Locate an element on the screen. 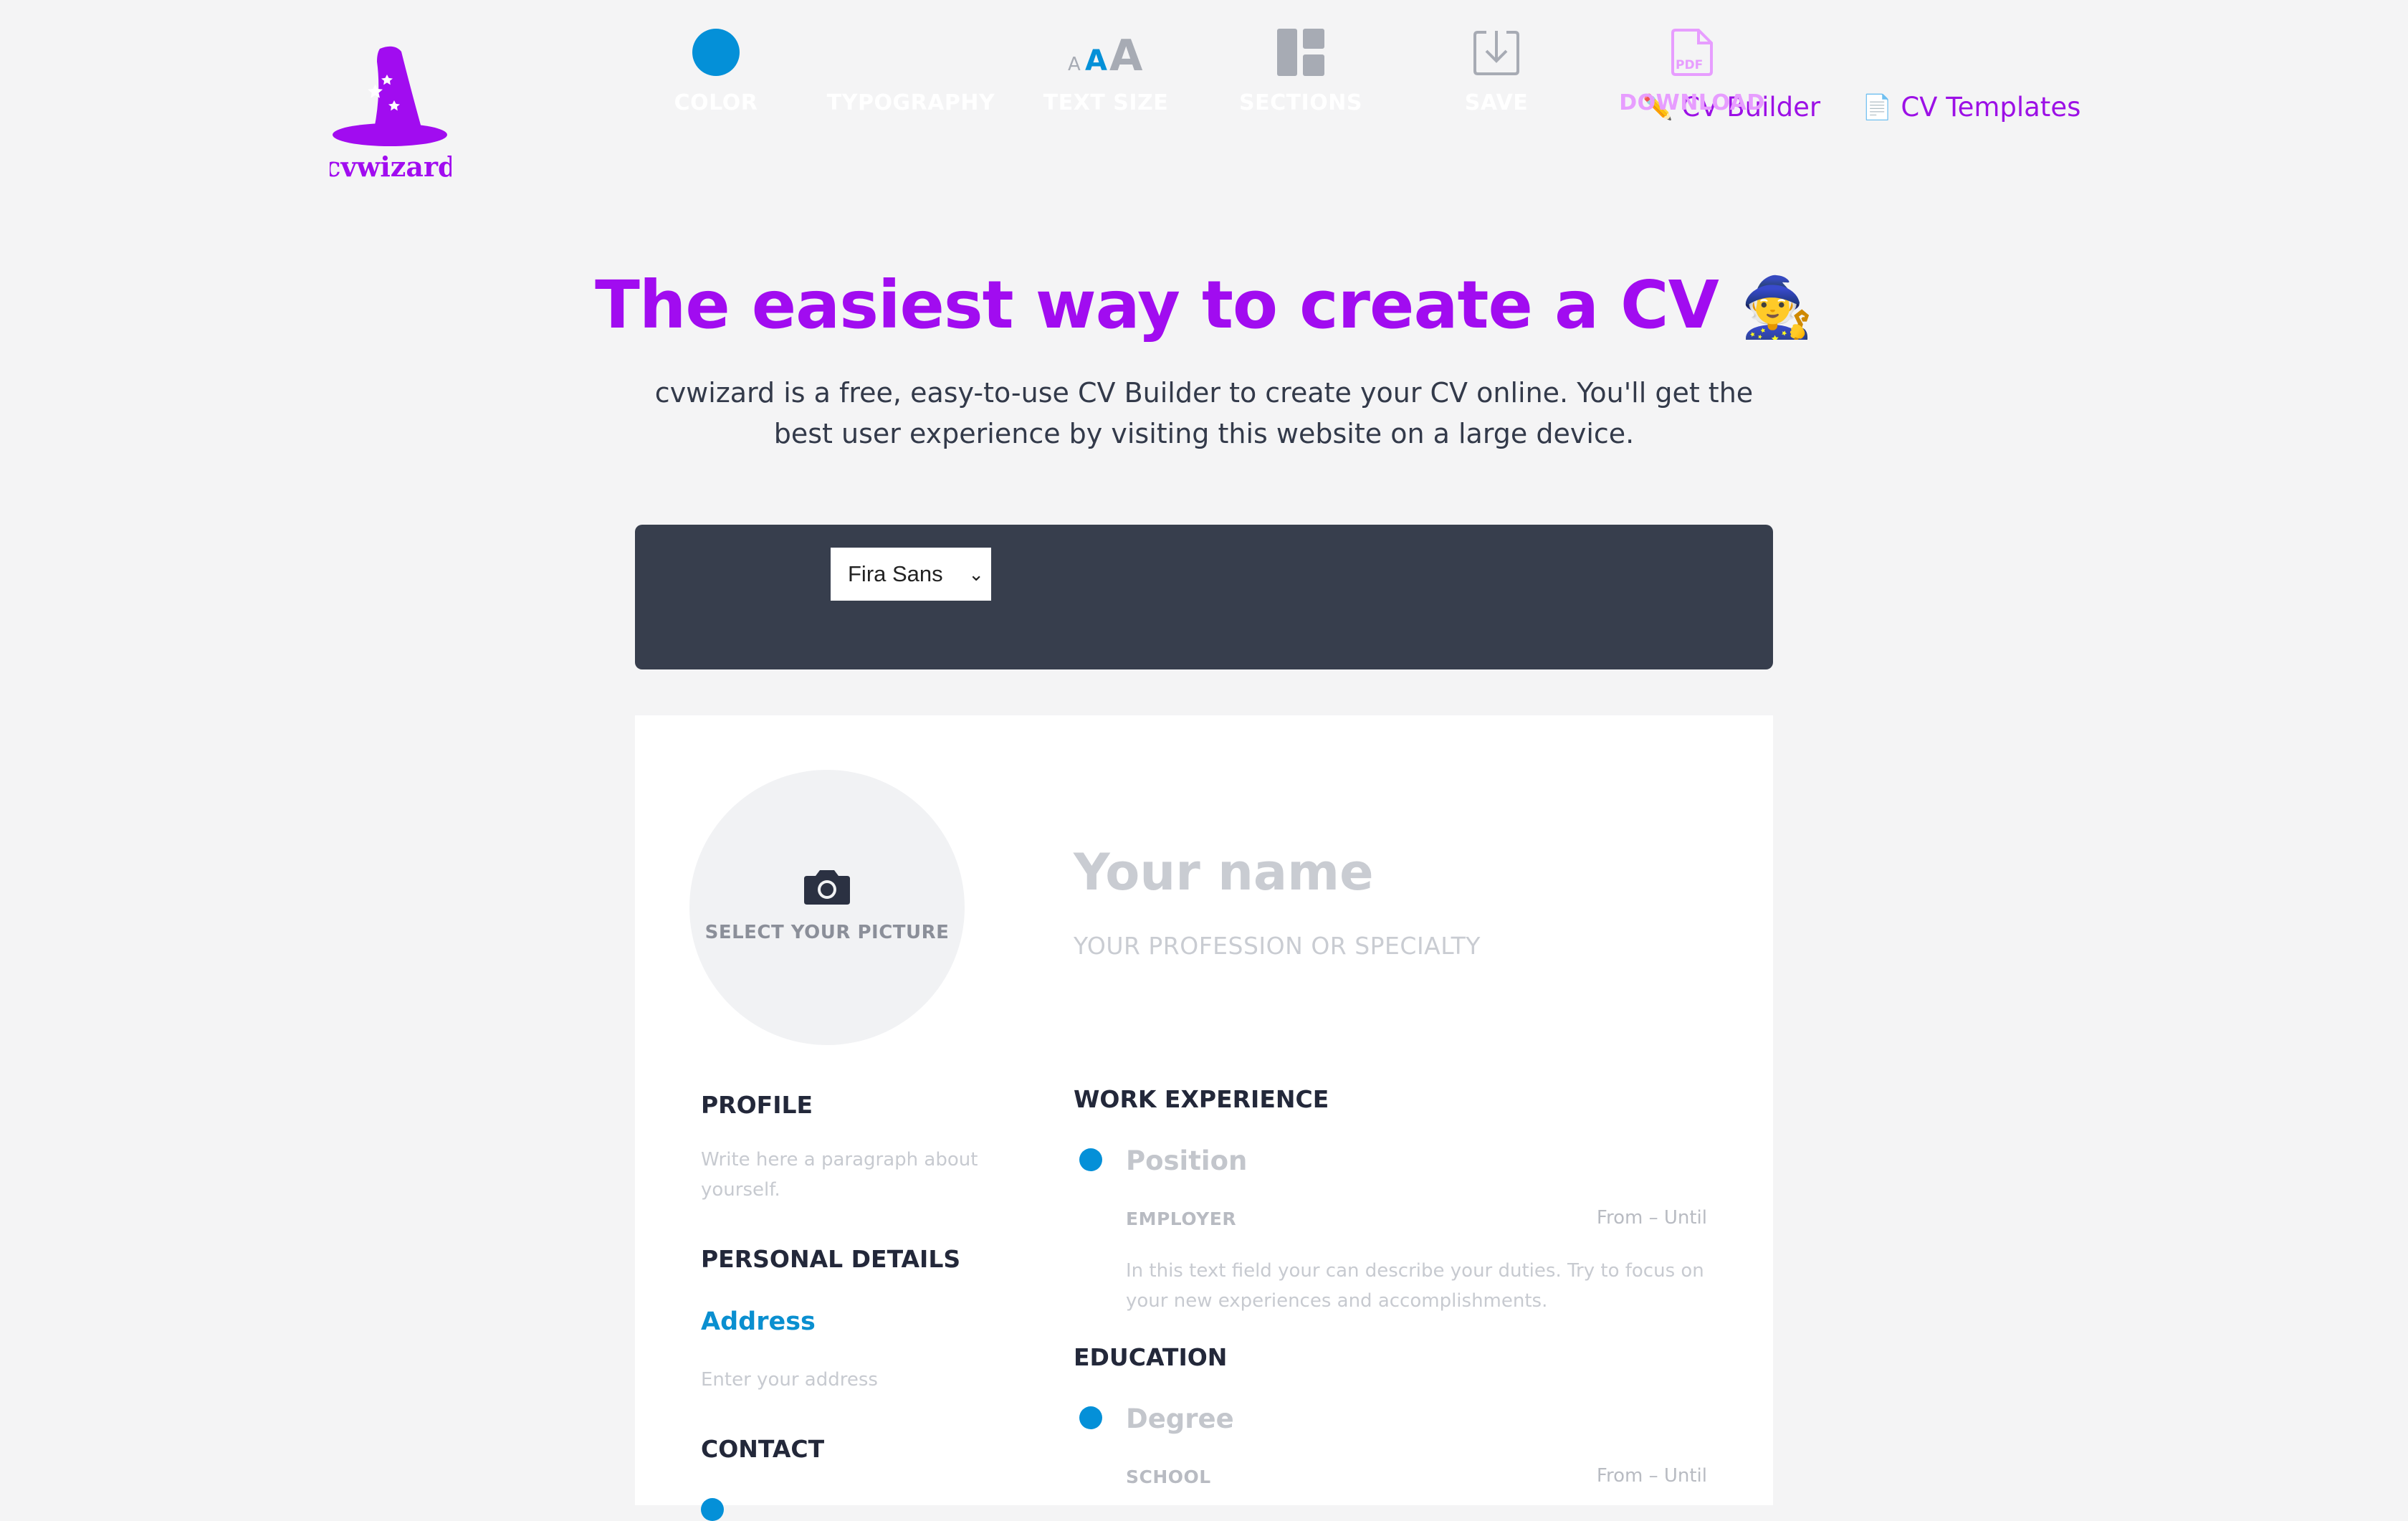 This screenshot has width=2408, height=1521. save-button: SAVE is located at coordinates (1496, 72).